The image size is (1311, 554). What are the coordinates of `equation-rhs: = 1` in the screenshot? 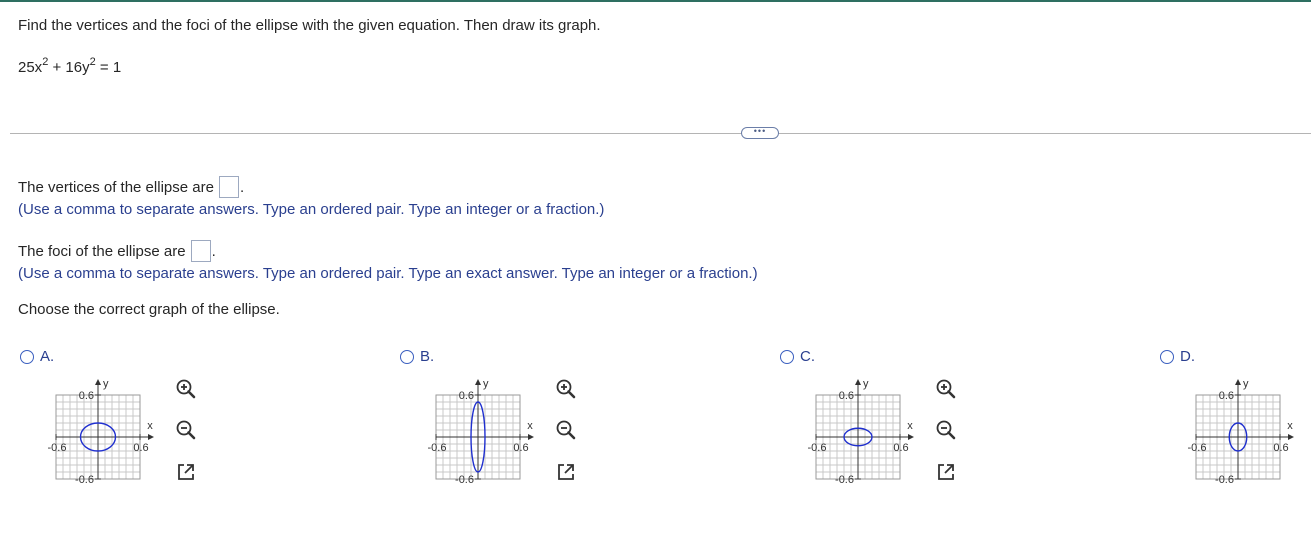 It's located at (108, 67).